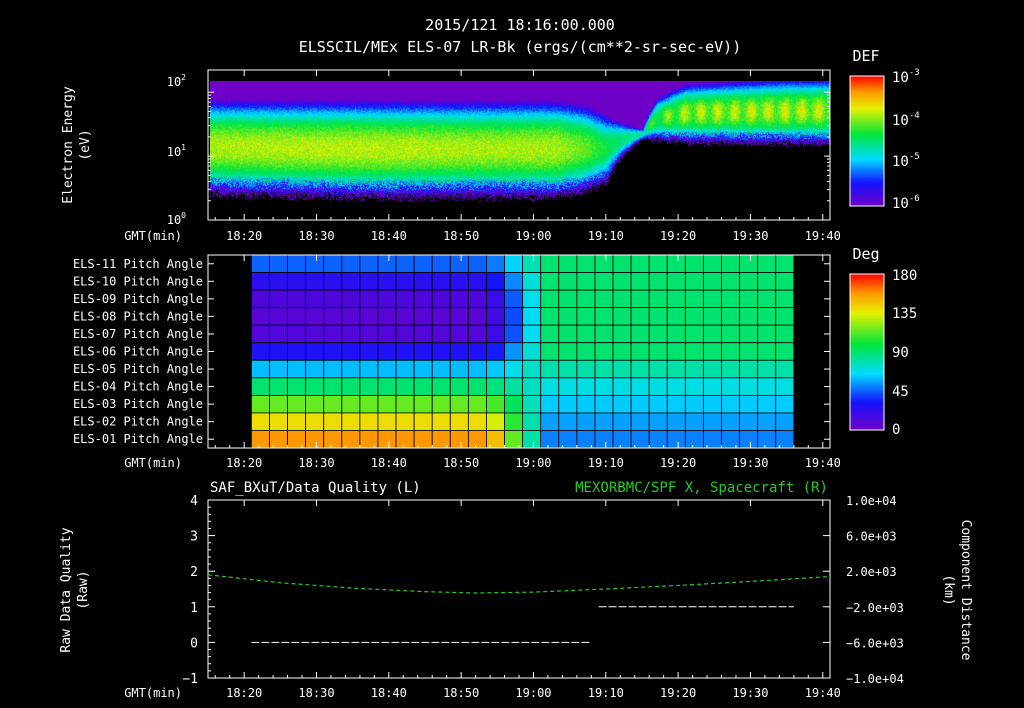 The image size is (1024, 708). What do you see at coordinates (520, 151) in the screenshot?
I see `energy-spectrogram-image` at bounding box center [520, 151].